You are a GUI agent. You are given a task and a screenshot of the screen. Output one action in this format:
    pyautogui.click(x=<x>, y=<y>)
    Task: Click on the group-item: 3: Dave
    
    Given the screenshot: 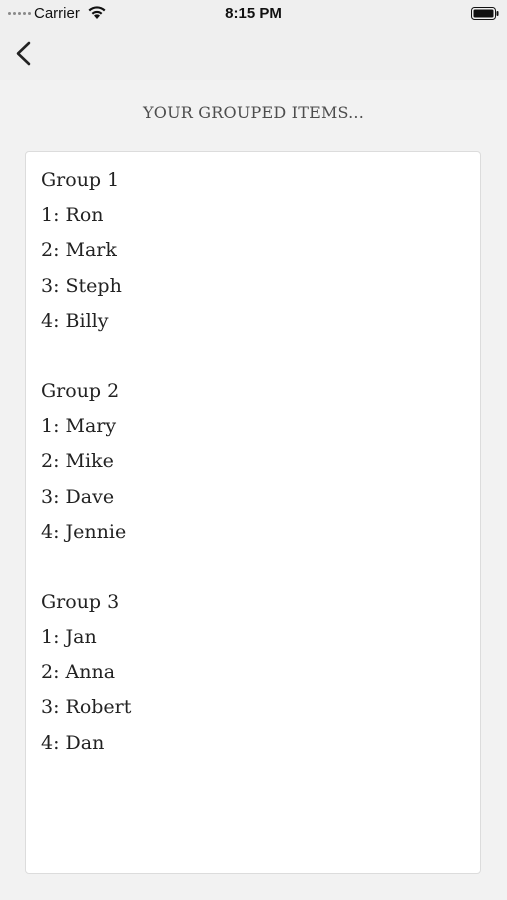 What is the action you would take?
    pyautogui.click(x=78, y=496)
    